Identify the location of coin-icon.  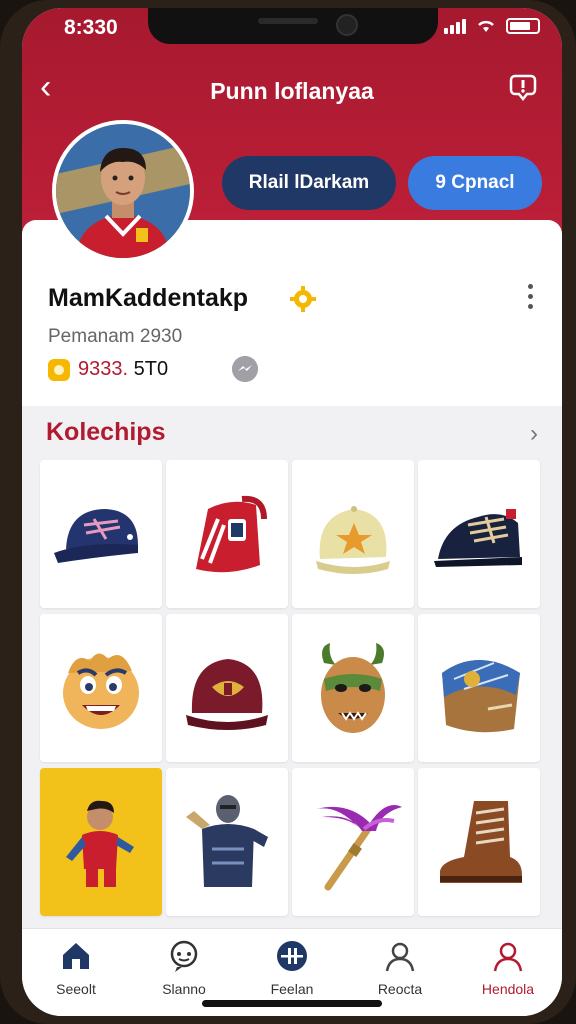
(59, 369).